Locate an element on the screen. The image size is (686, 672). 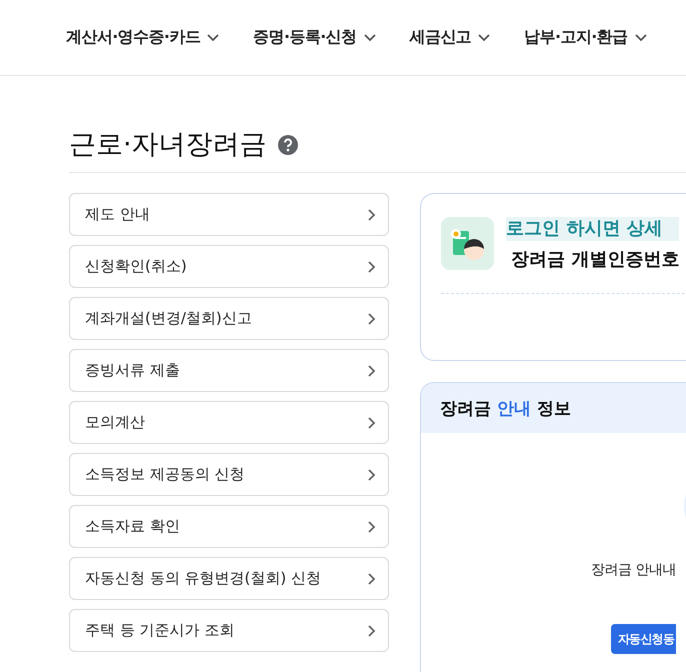
info-card-title: 장려금 안내 정보 is located at coordinates (505, 409).